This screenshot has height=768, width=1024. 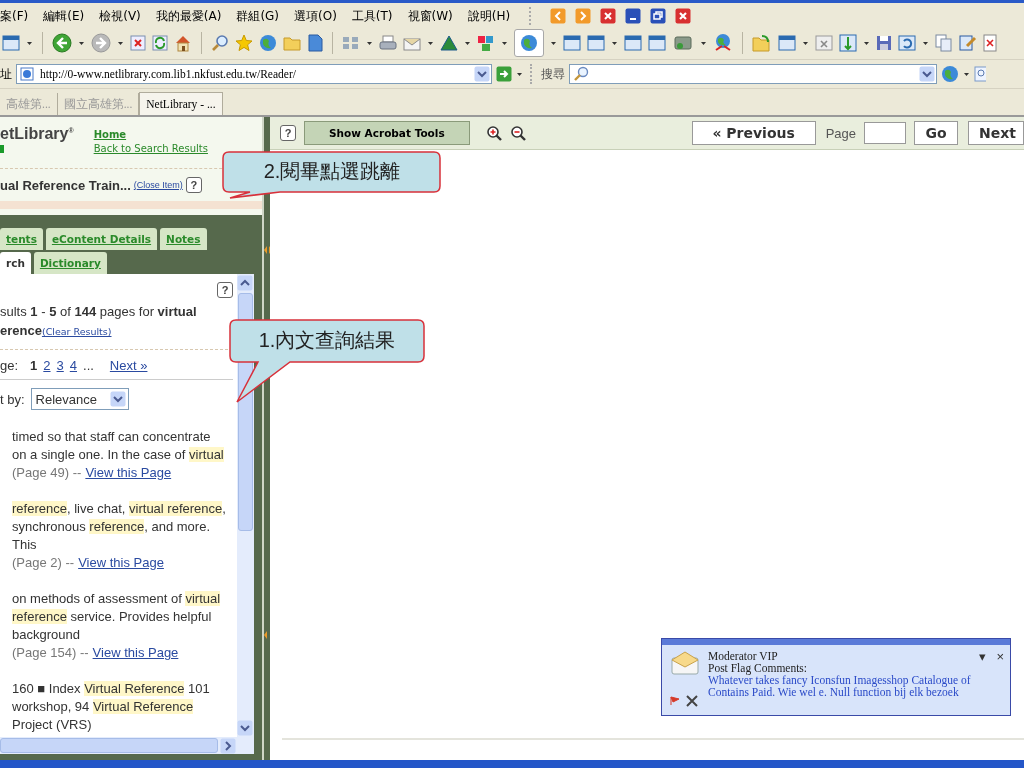 What do you see at coordinates (753, 133) in the screenshot?
I see `previous-button: « Previous` at bounding box center [753, 133].